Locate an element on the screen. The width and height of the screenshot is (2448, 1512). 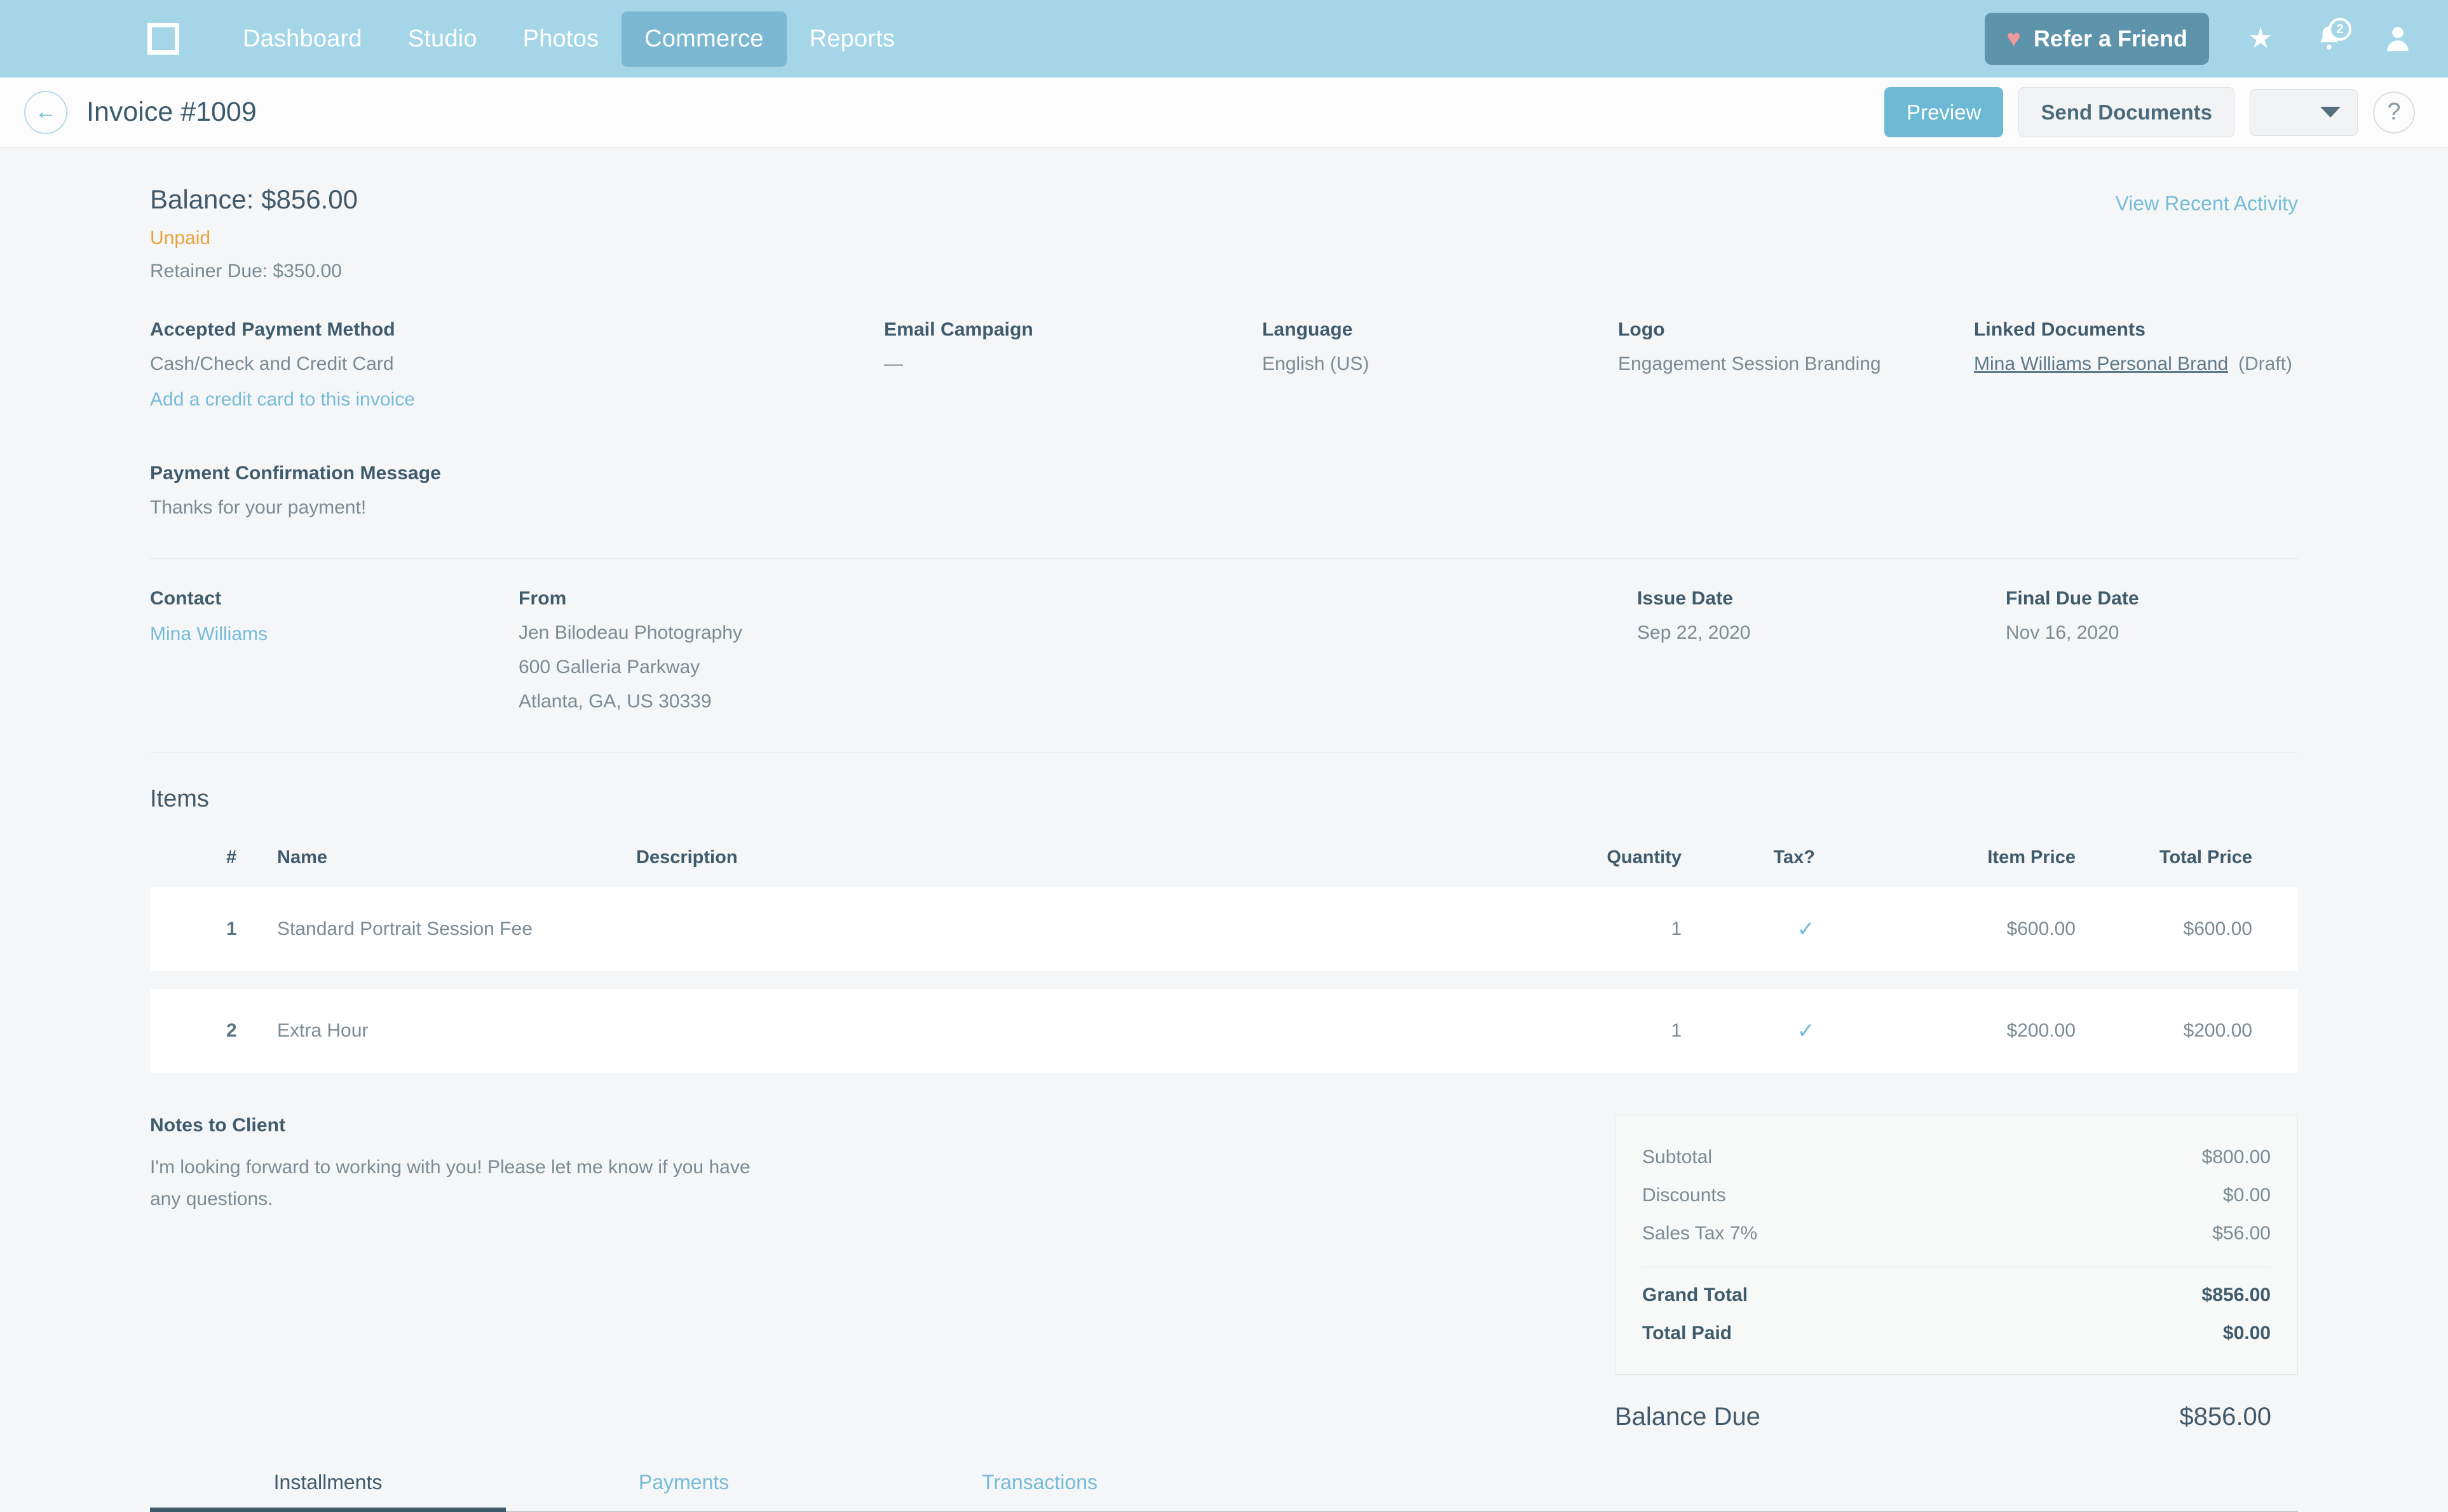
contact-label: Contact is located at coordinates (186, 598).